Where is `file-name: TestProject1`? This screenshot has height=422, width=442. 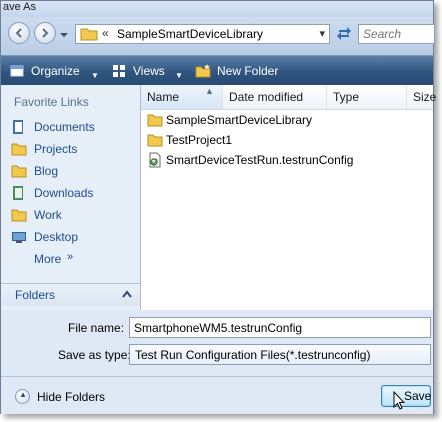
file-name: TestProject1 is located at coordinates (199, 140).